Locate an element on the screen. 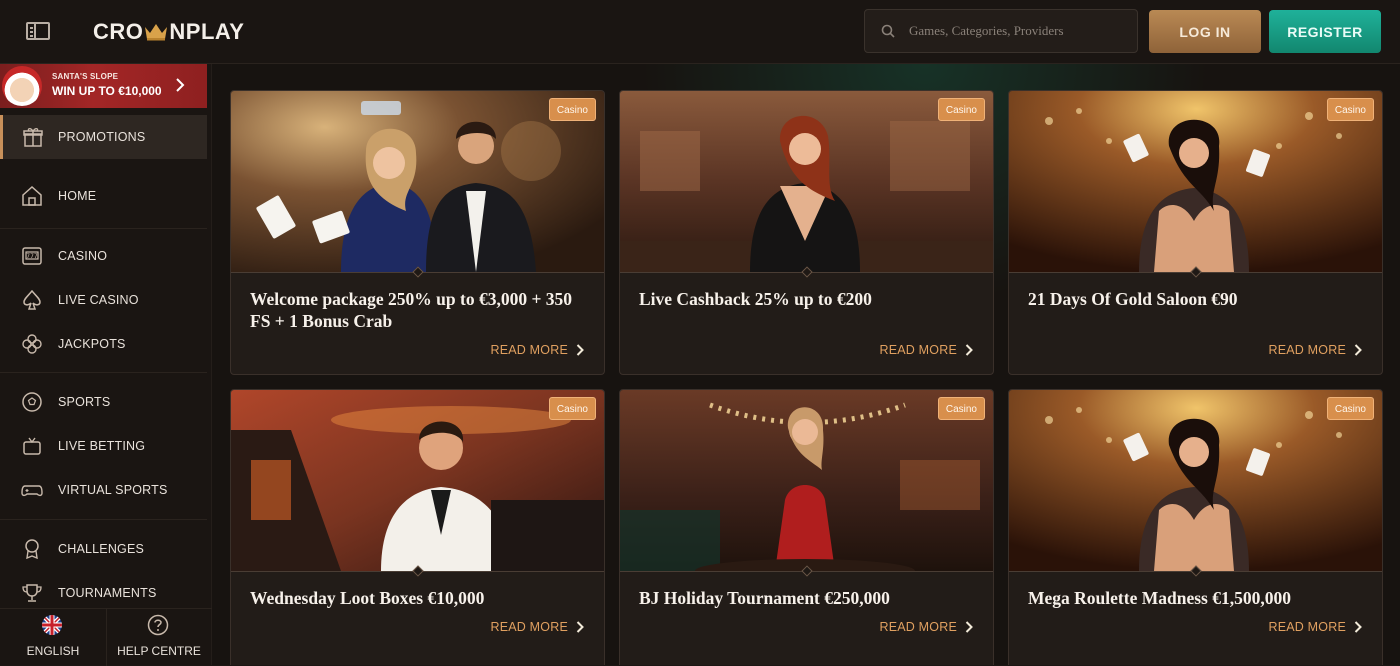  home-icon is located at coordinates (32, 196).